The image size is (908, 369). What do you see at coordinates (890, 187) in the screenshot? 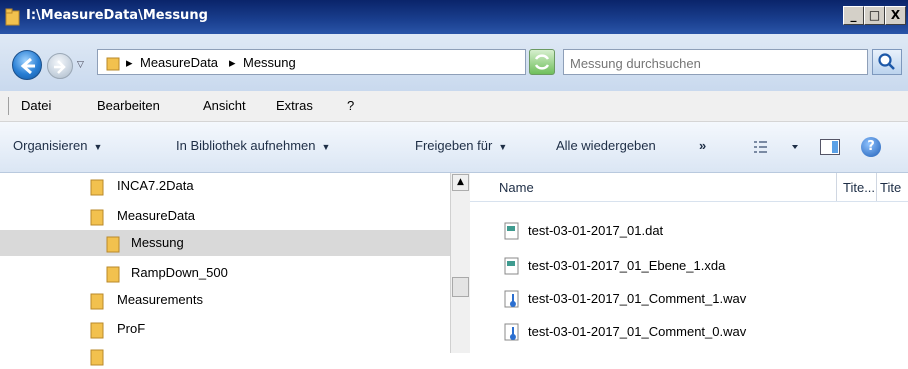
I see `column-header-title-2: Tite` at bounding box center [890, 187].